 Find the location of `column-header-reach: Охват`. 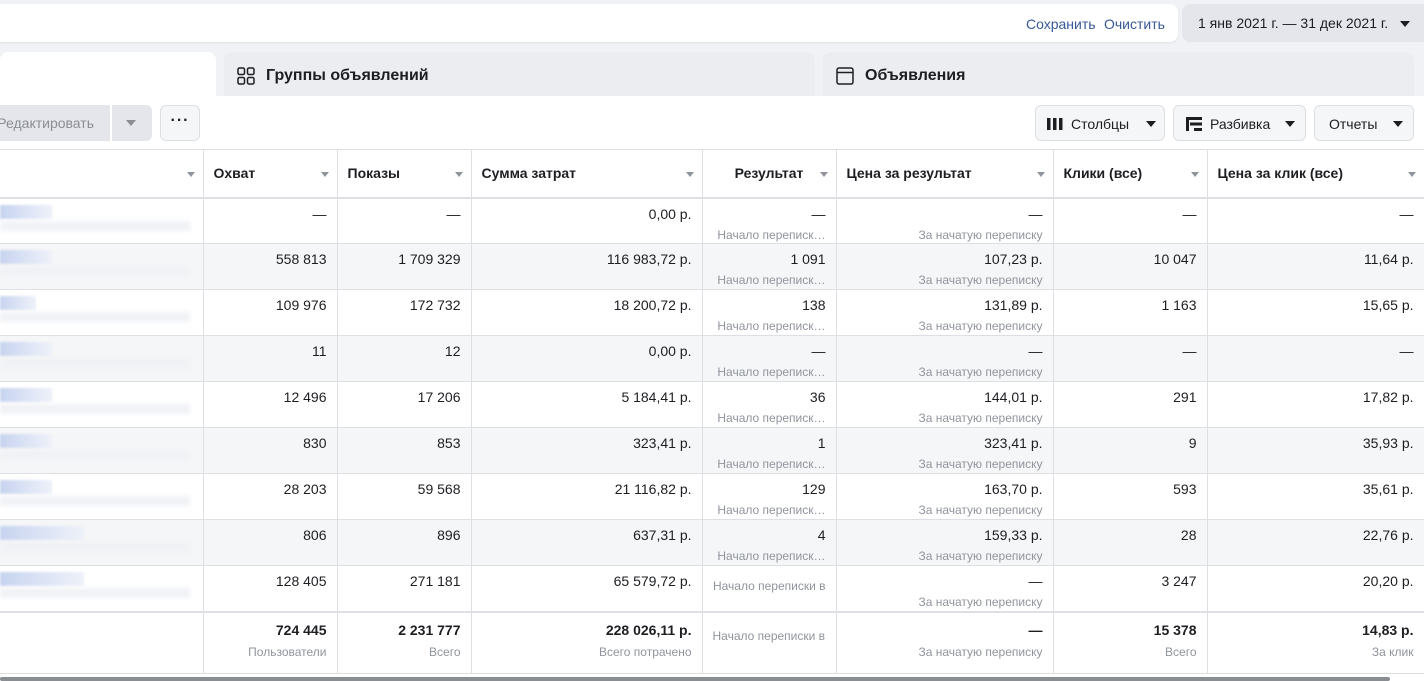

column-header-reach: Охват is located at coordinates (270, 174).